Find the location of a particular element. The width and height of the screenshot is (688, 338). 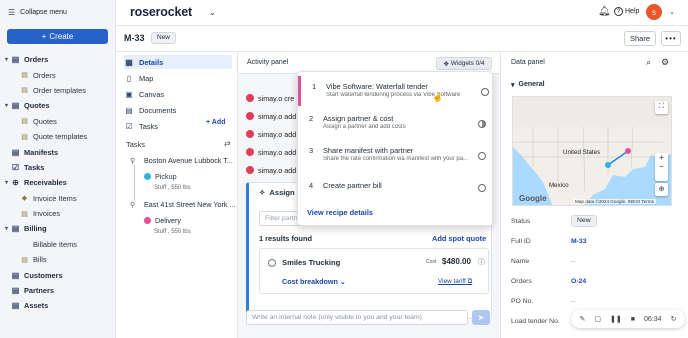

order-link: O-24 is located at coordinates (578, 281).